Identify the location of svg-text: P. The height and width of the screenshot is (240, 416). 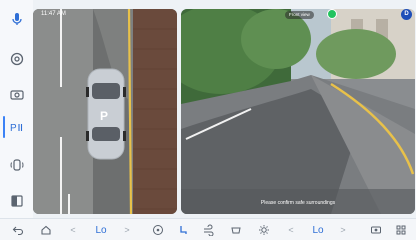
(13, 128).